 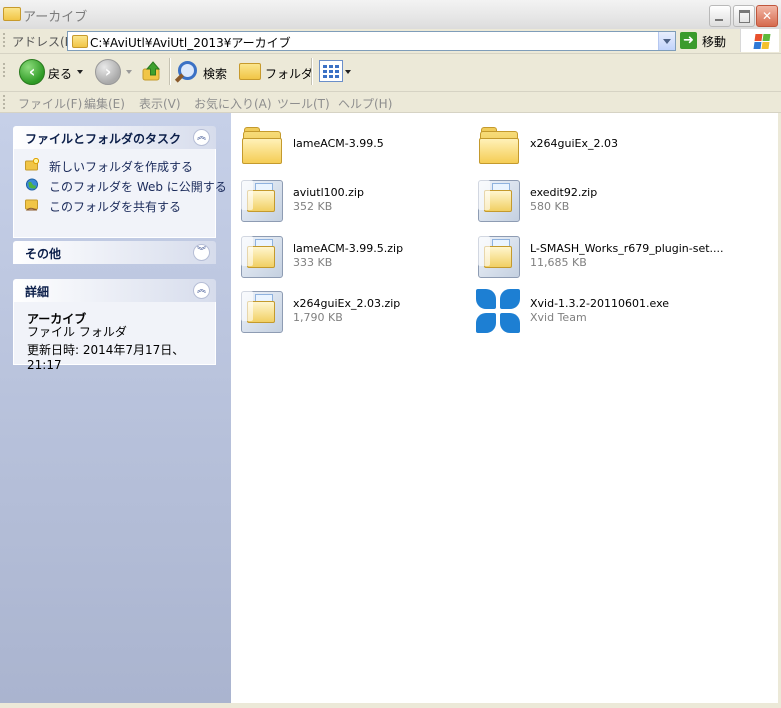 I want to click on file-item: aviutl100.zip 352 KB, so click(x=352, y=201).